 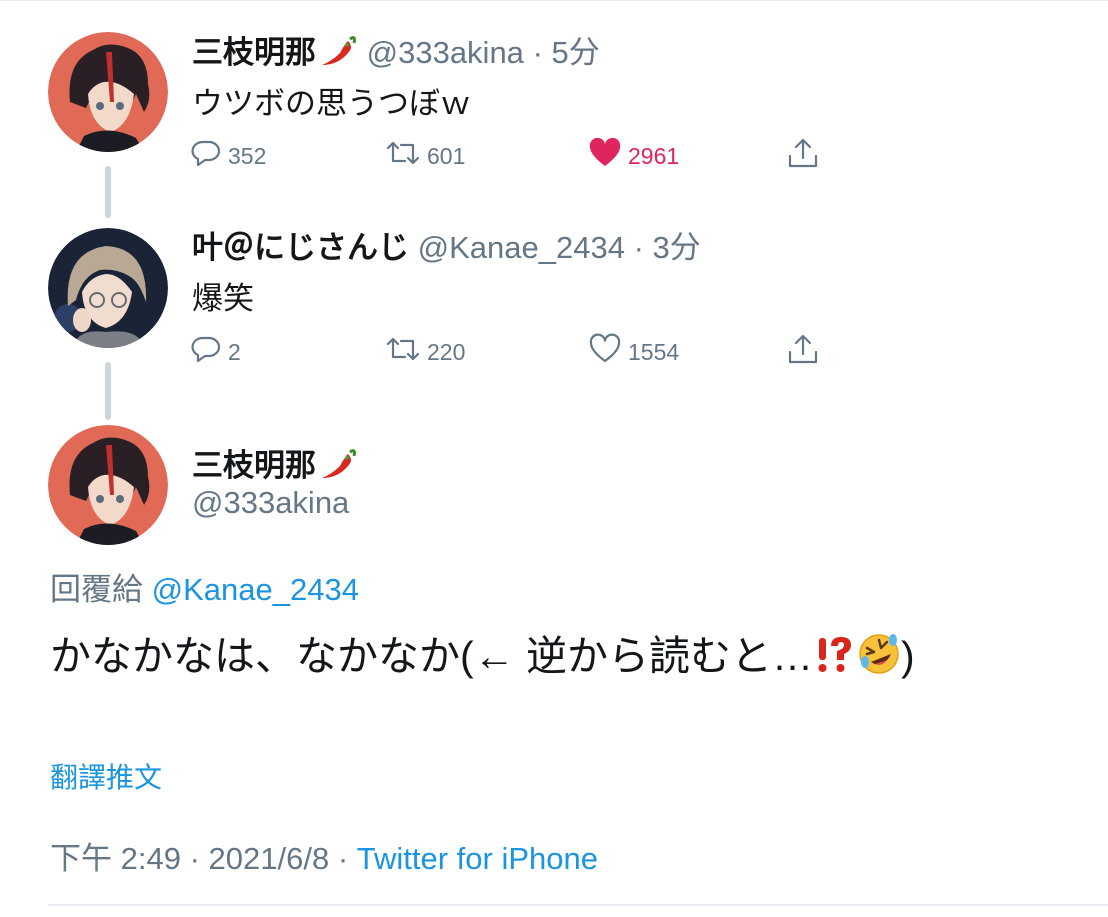 I want to click on replying-to: 回覆給 @Kanae_2434, so click(x=204, y=586).